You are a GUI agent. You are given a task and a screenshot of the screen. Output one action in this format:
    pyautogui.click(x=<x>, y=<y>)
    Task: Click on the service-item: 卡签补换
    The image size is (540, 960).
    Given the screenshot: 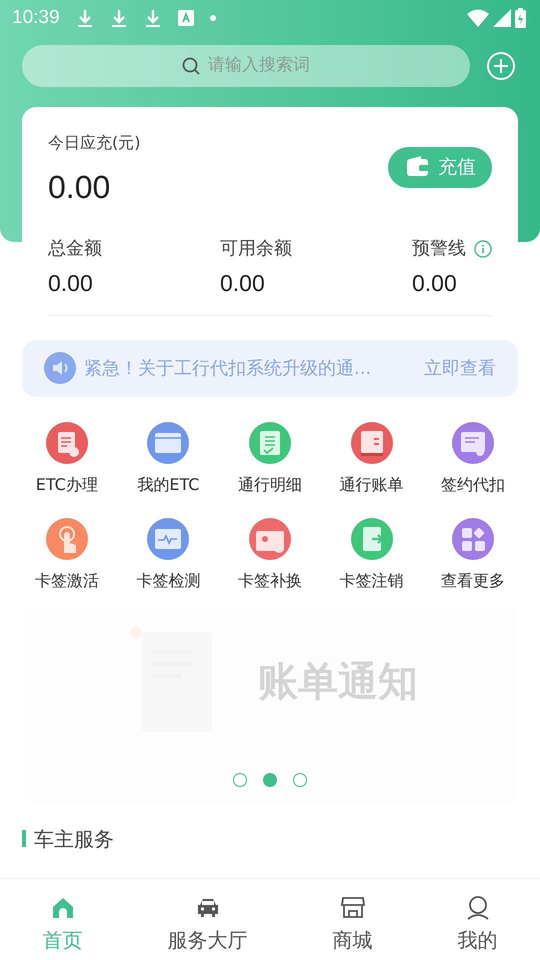 What is the action you would take?
    pyautogui.click(x=270, y=554)
    